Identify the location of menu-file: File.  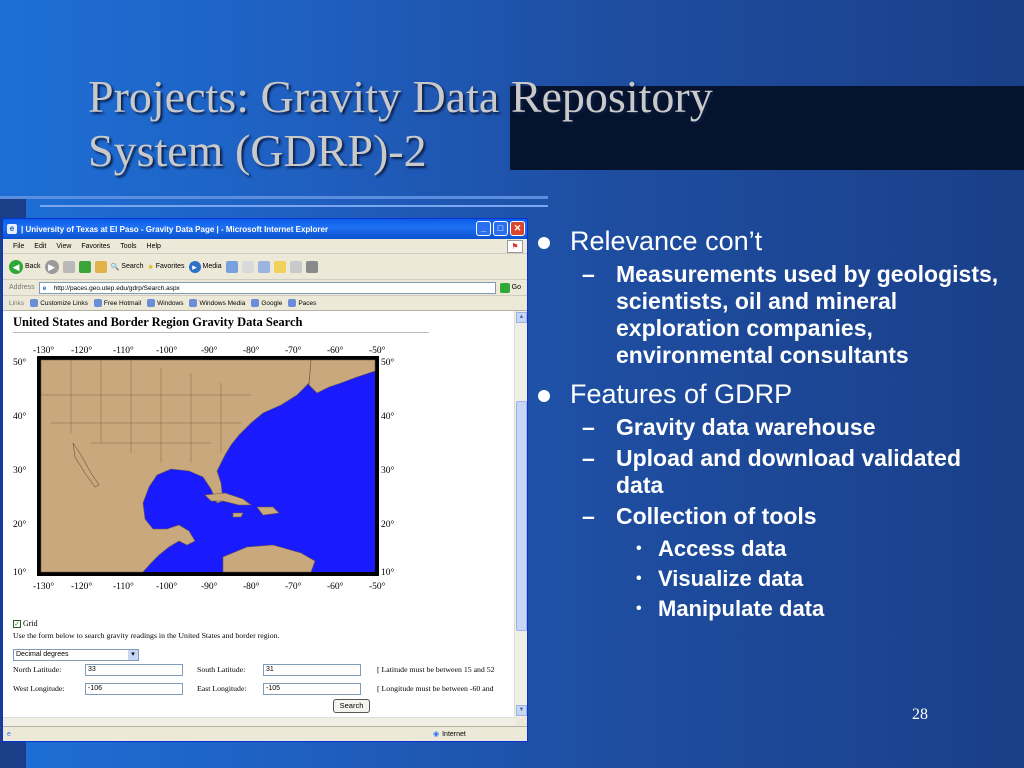
(18, 246).